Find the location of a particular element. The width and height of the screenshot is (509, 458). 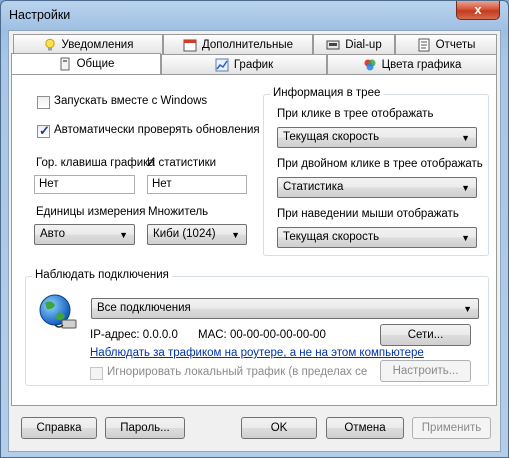

lightbulb-icon is located at coordinates (50, 45).